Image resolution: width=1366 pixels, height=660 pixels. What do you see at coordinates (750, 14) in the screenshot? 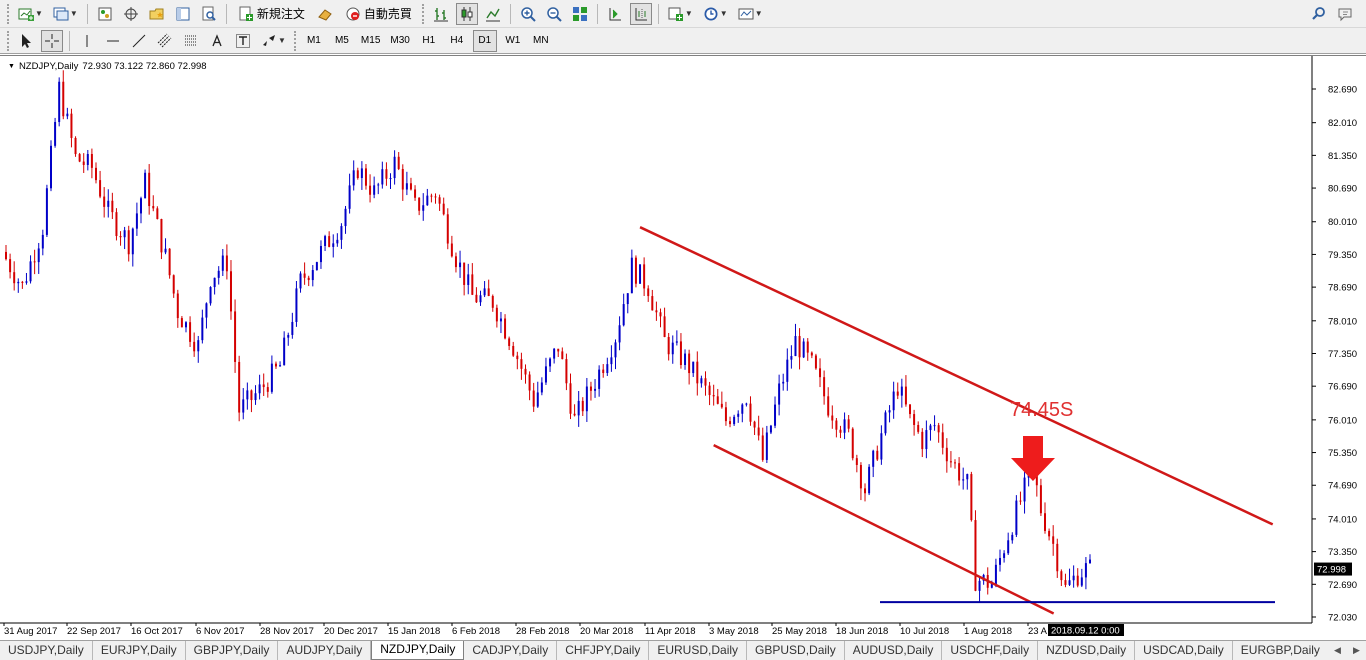
I see `templates-button: ▼` at bounding box center [750, 14].